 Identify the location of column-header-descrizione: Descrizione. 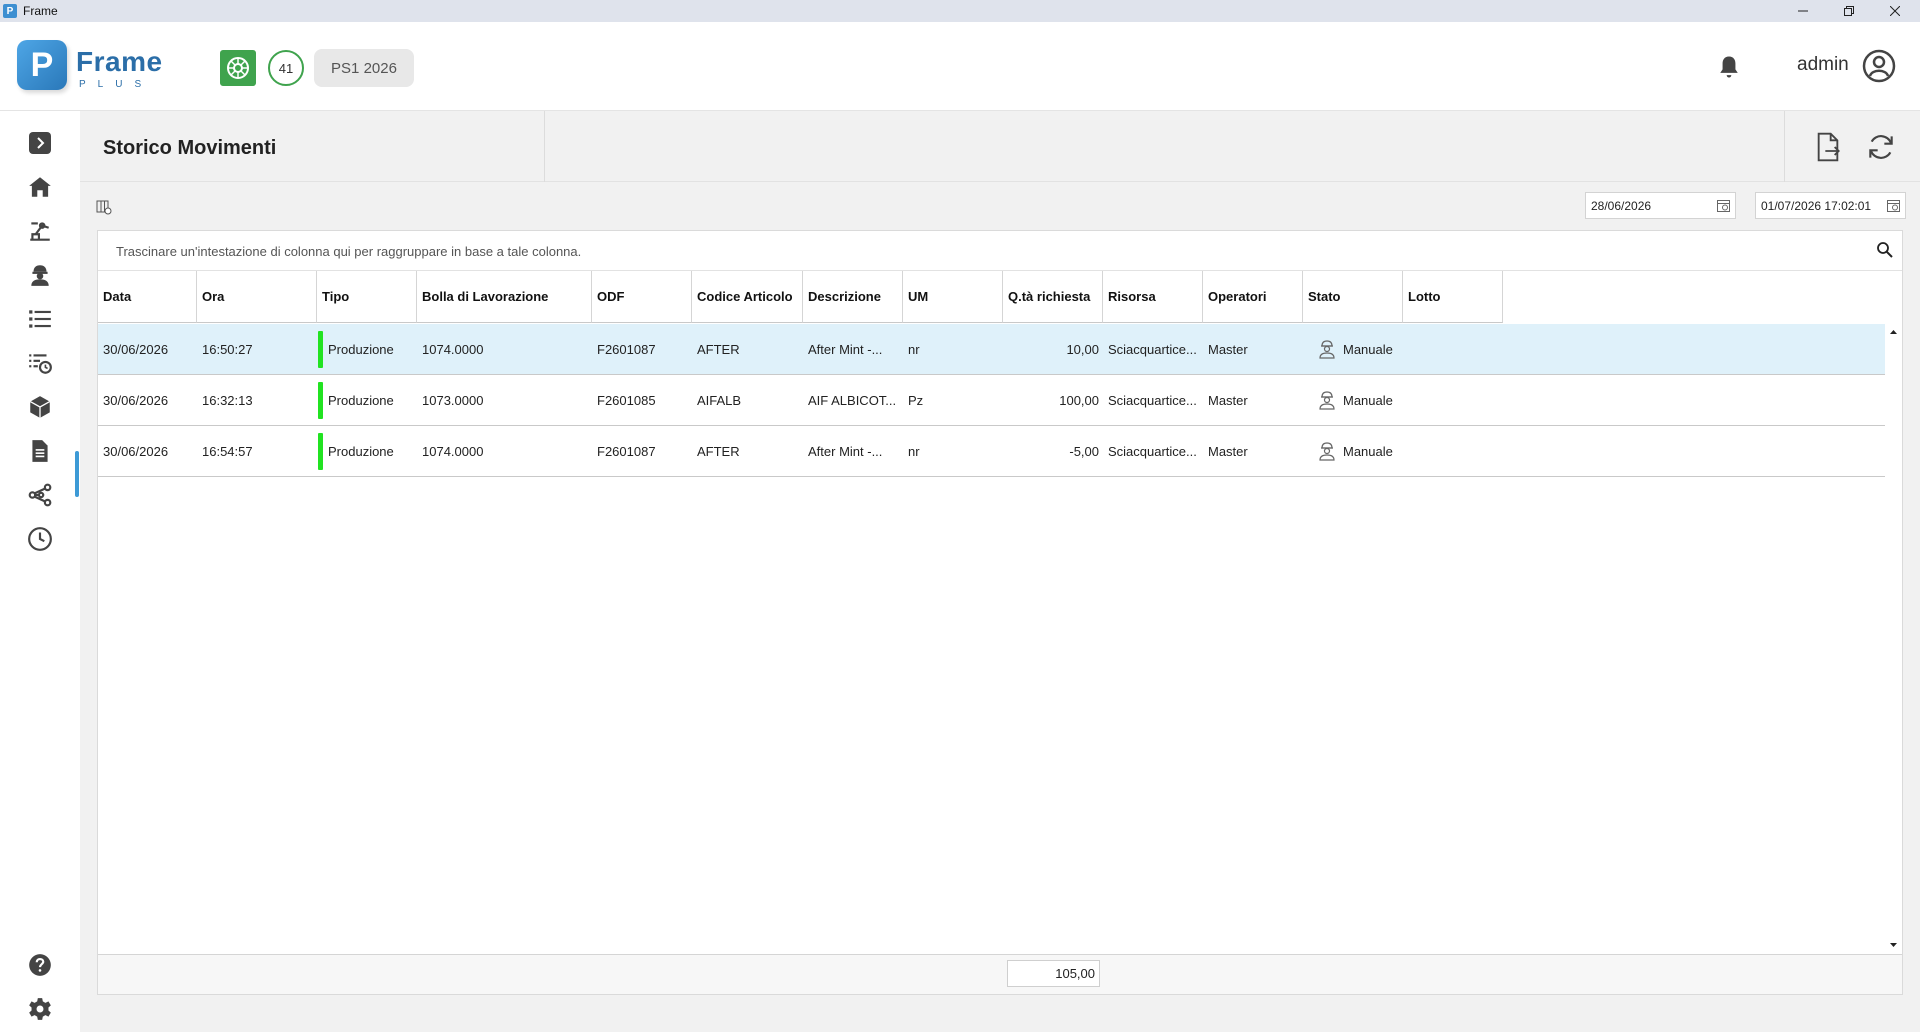
(853, 297).